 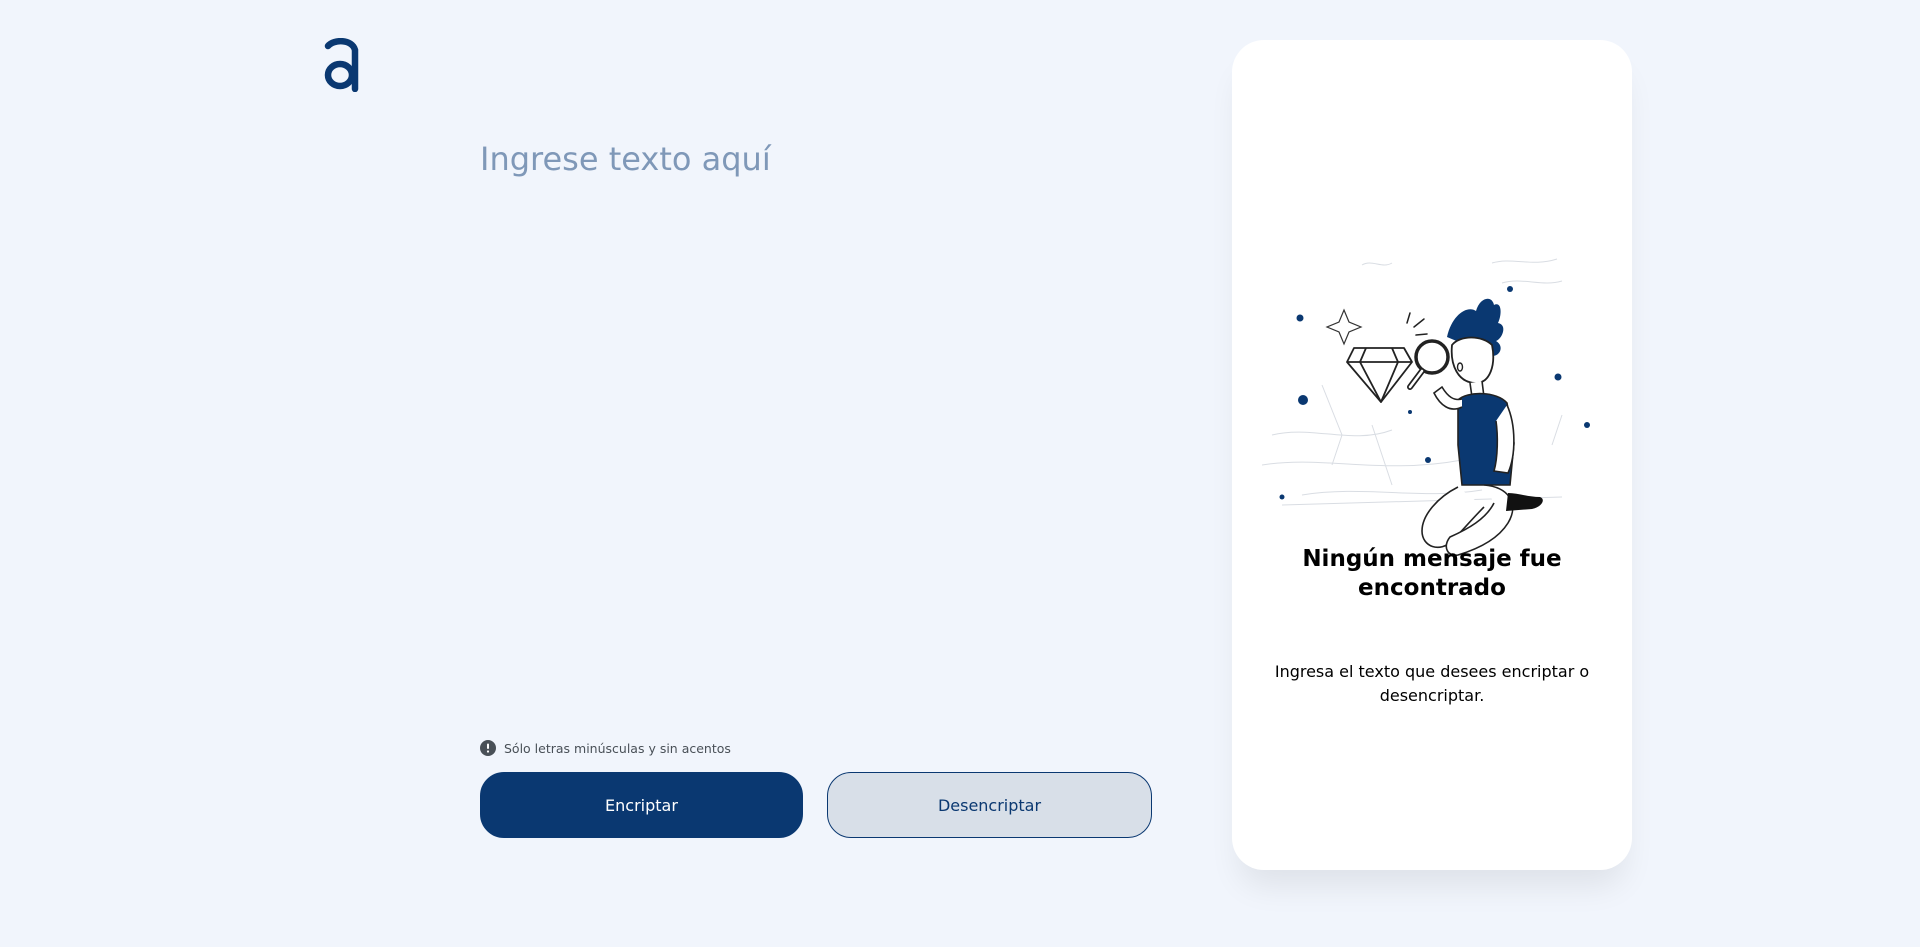 What do you see at coordinates (989, 805) in the screenshot?
I see `decrypt-button: Desencriptar` at bounding box center [989, 805].